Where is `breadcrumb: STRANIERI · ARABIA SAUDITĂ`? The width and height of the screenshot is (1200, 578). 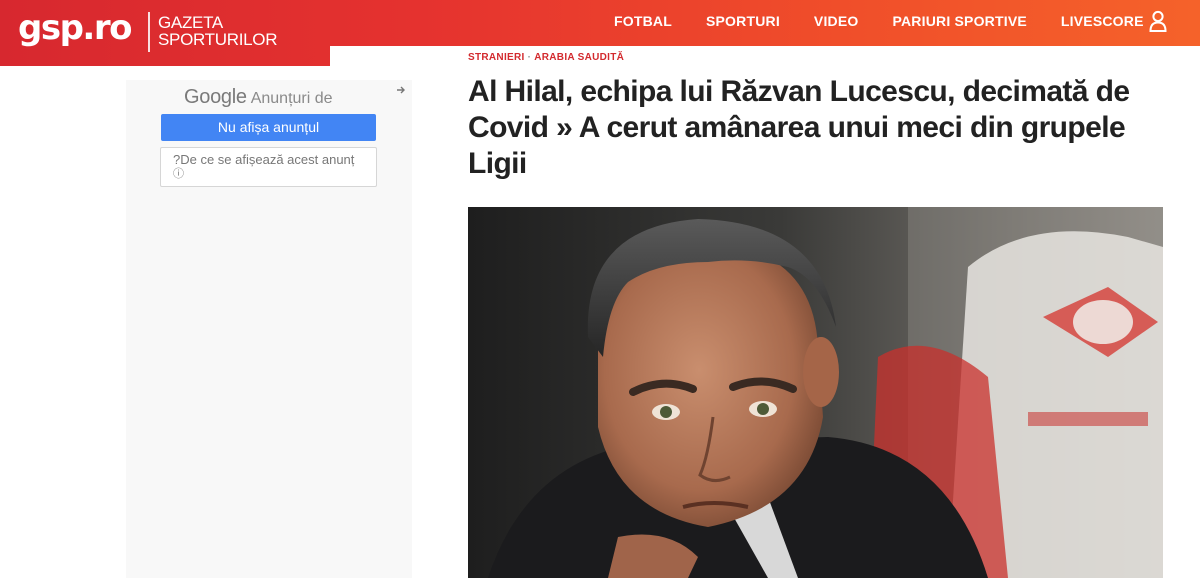
breadcrumb: STRANIERI · ARABIA SAUDITĂ is located at coordinates (546, 57).